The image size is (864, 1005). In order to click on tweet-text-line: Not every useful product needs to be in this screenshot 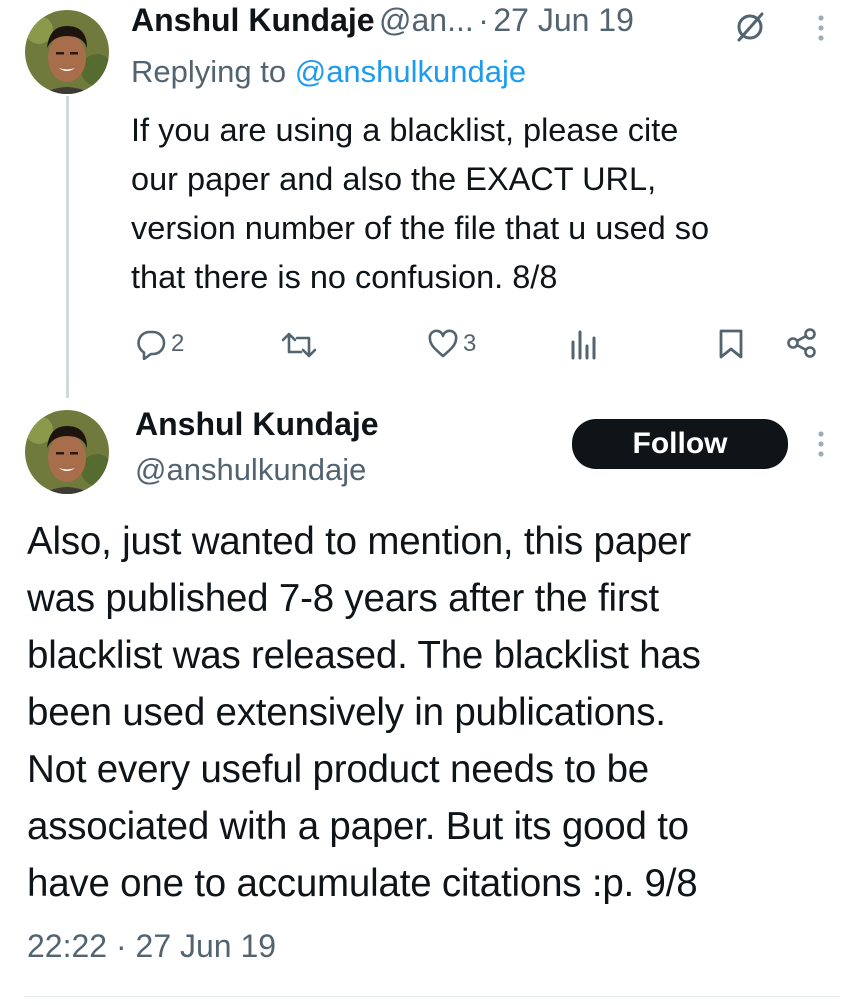, I will do `click(338, 769)`.